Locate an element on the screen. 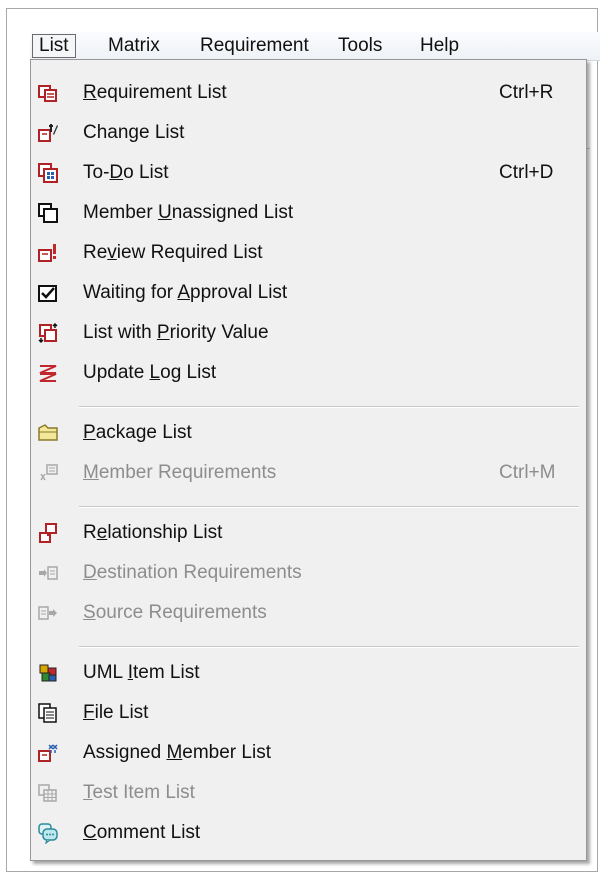 The height and width of the screenshot is (881, 610). member-unassigned-icon is located at coordinates (48, 213).